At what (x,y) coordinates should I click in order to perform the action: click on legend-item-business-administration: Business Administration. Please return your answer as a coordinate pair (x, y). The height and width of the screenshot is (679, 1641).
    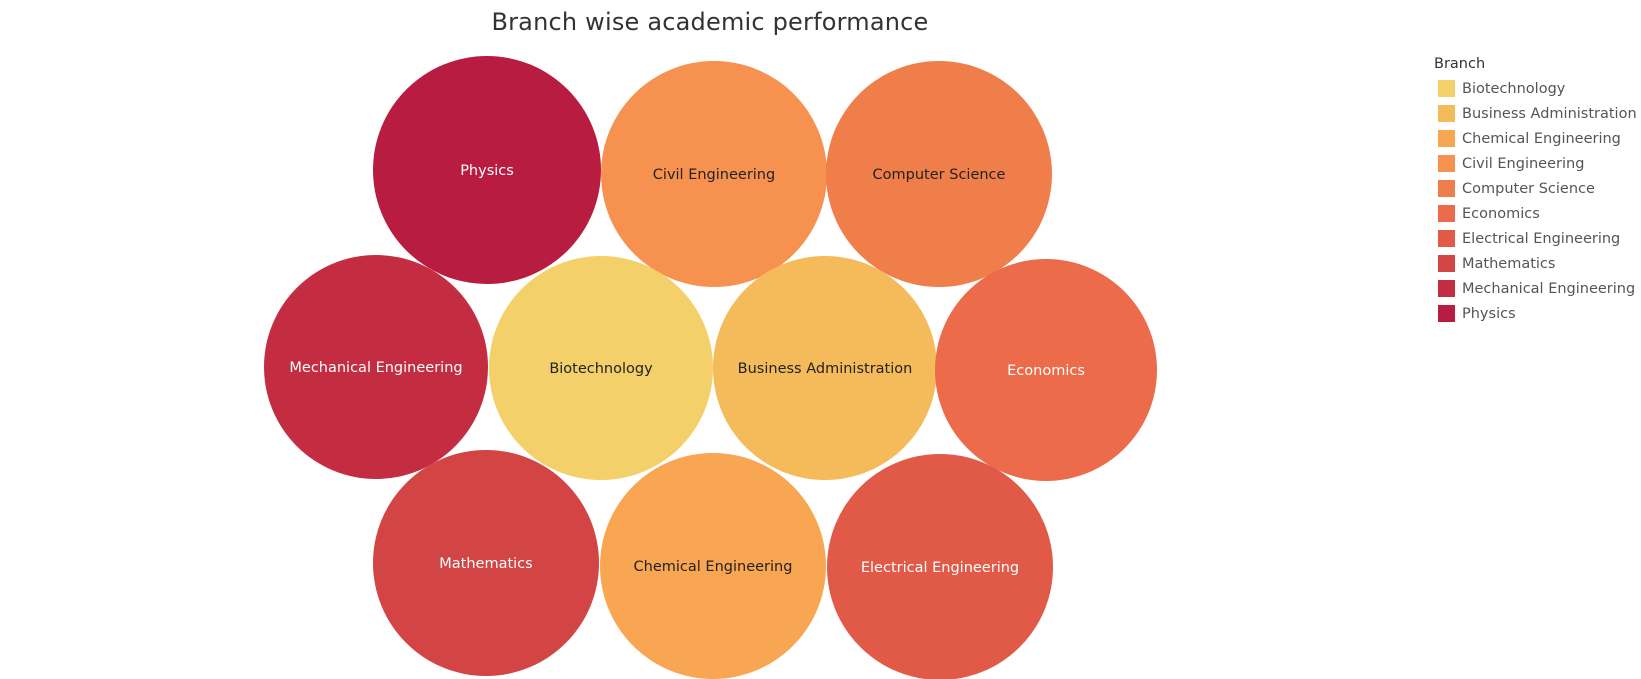
    Looking at the image, I should click on (1536, 113).